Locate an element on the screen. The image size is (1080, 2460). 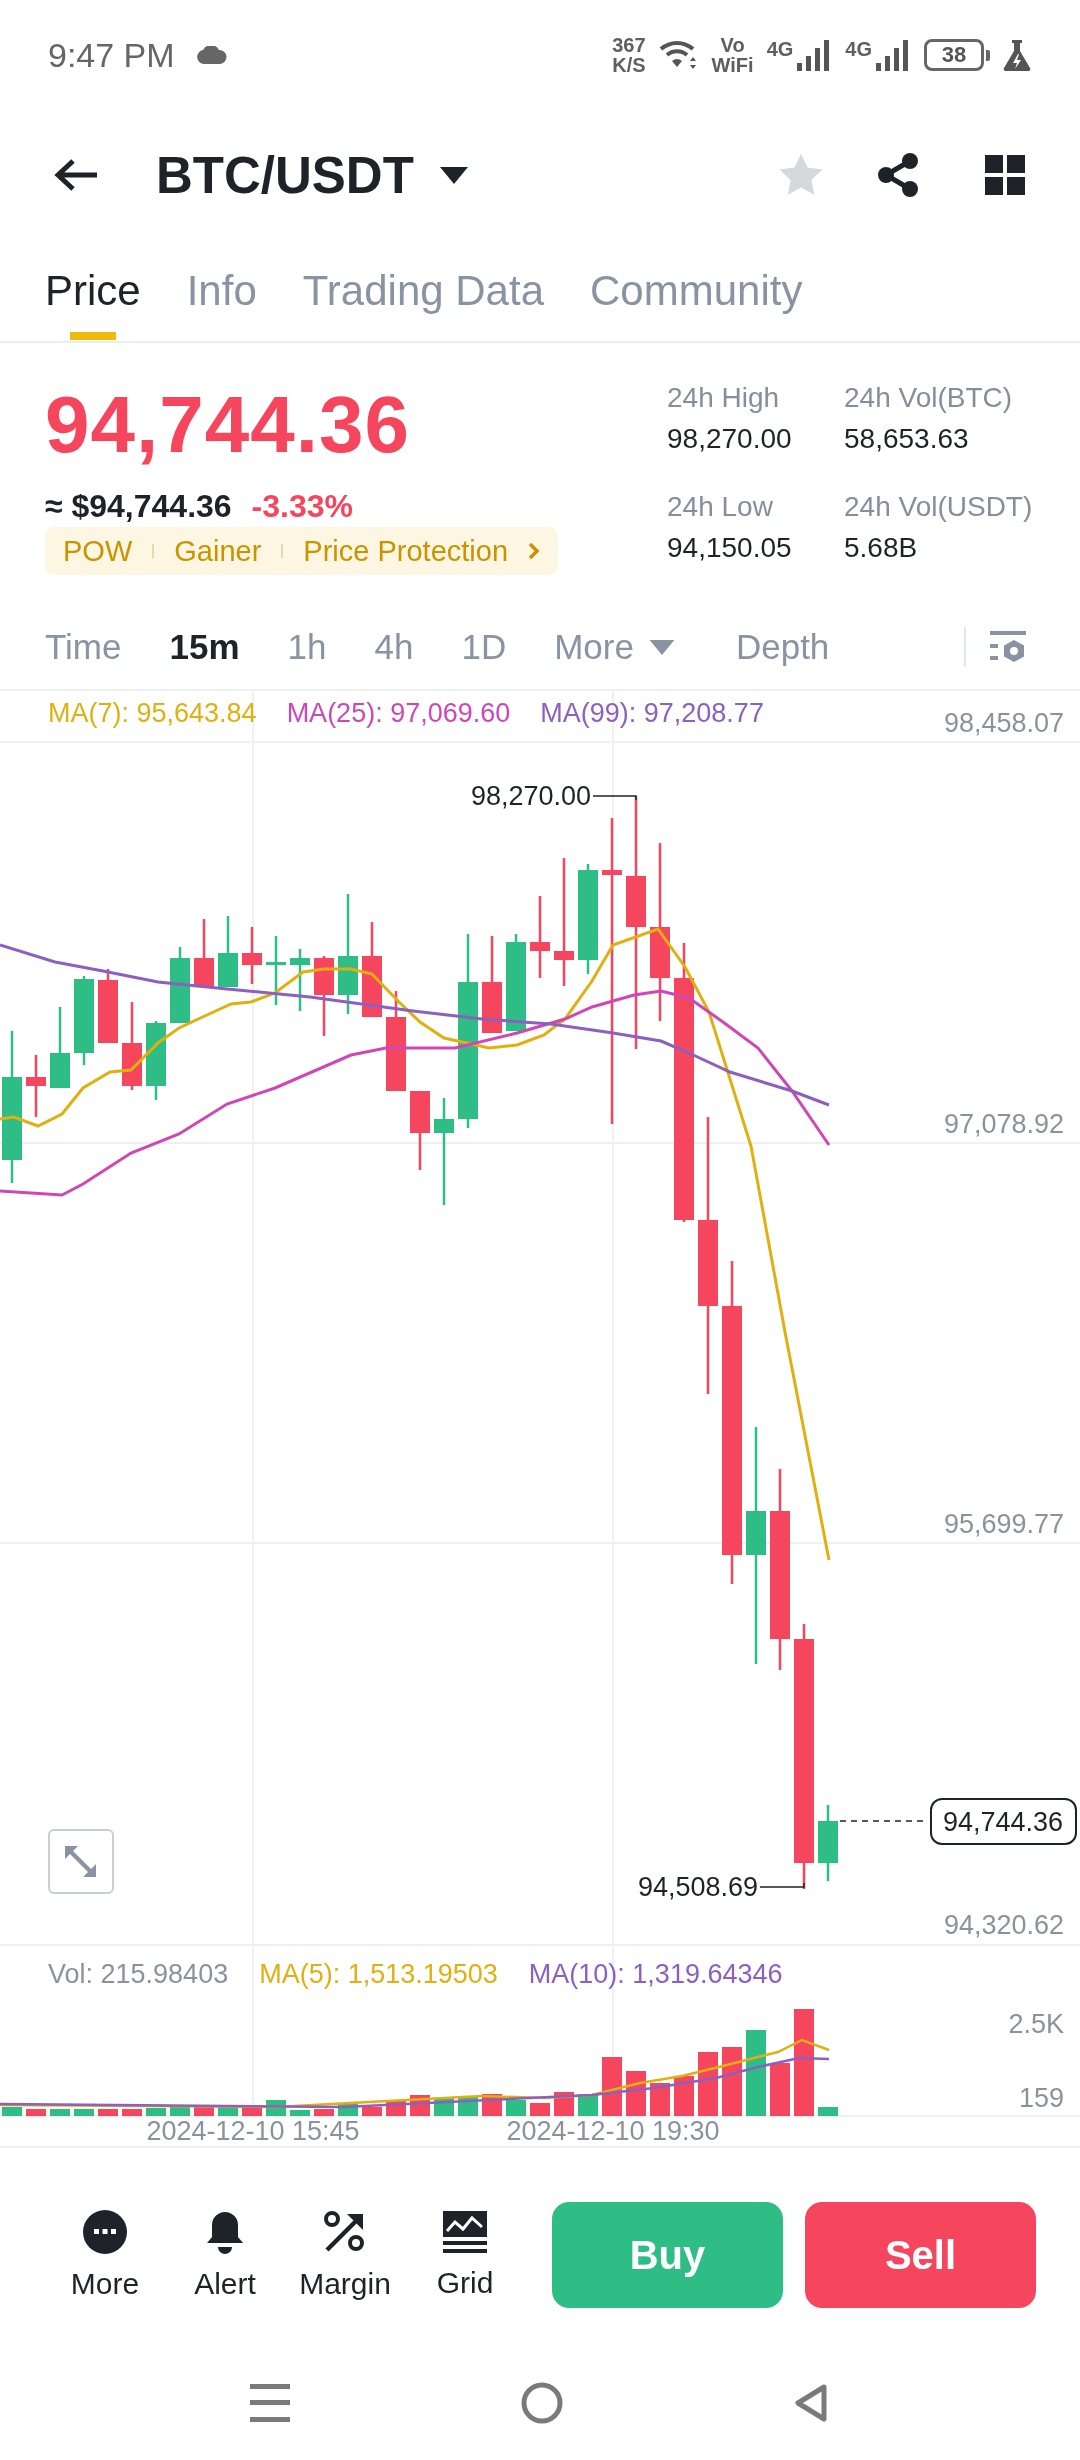
tag-label: Price Protection is located at coordinates (406, 551).